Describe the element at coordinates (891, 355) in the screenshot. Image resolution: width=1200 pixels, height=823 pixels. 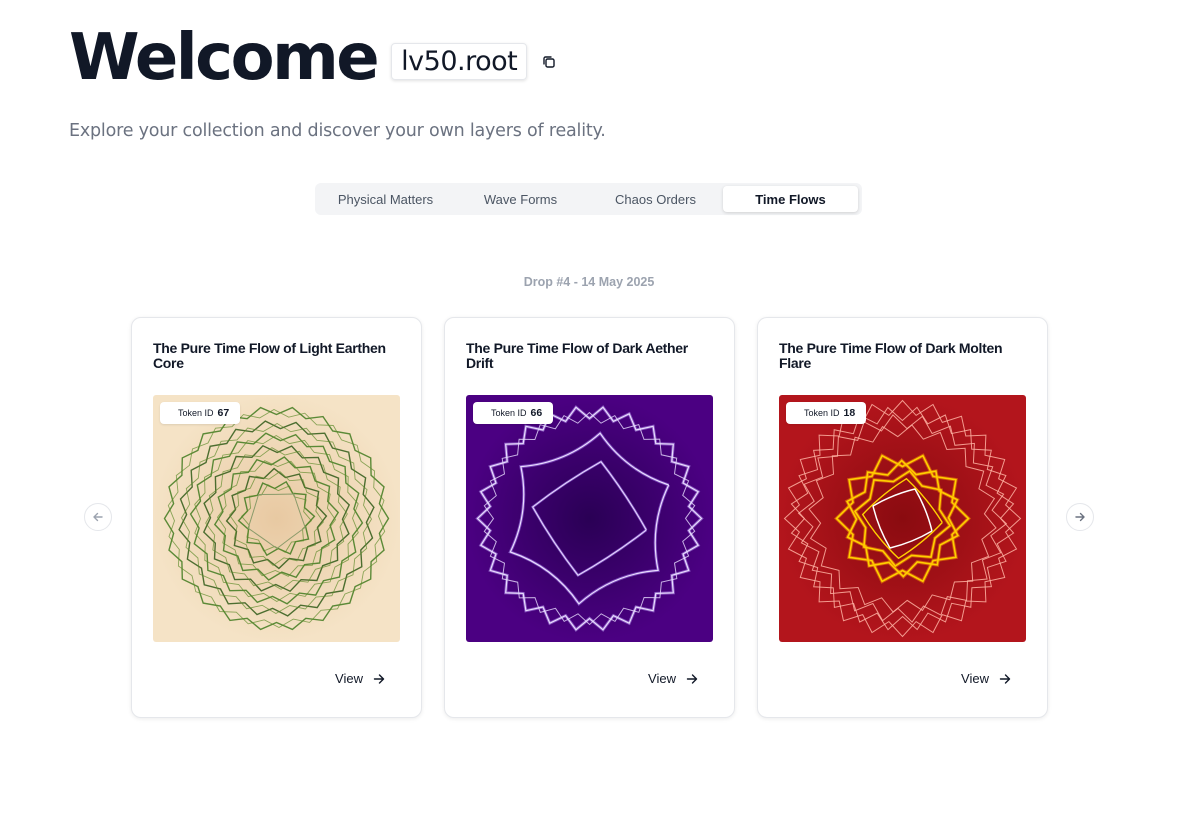
I see `card-title: The Pure Time Flow of Dark Molten Flare` at that location.